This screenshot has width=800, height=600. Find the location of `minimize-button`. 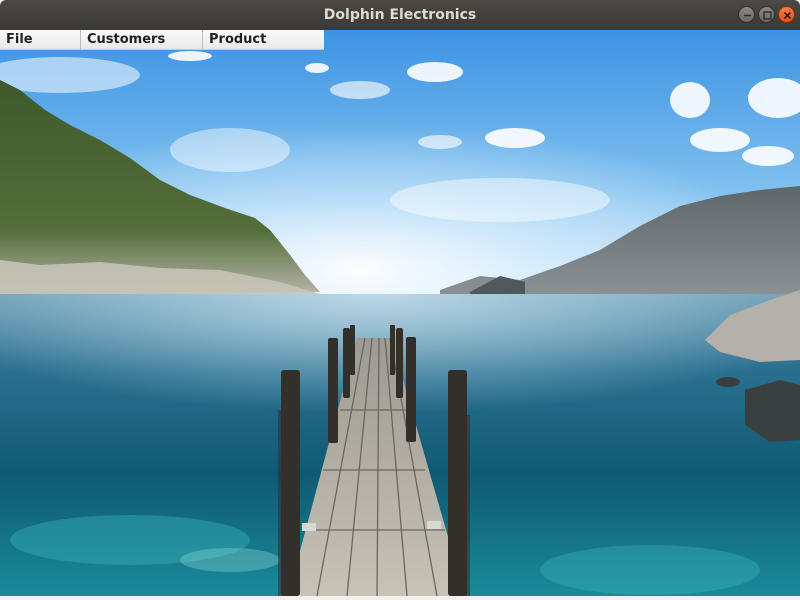

minimize-button is located at coordinates (746, 14).